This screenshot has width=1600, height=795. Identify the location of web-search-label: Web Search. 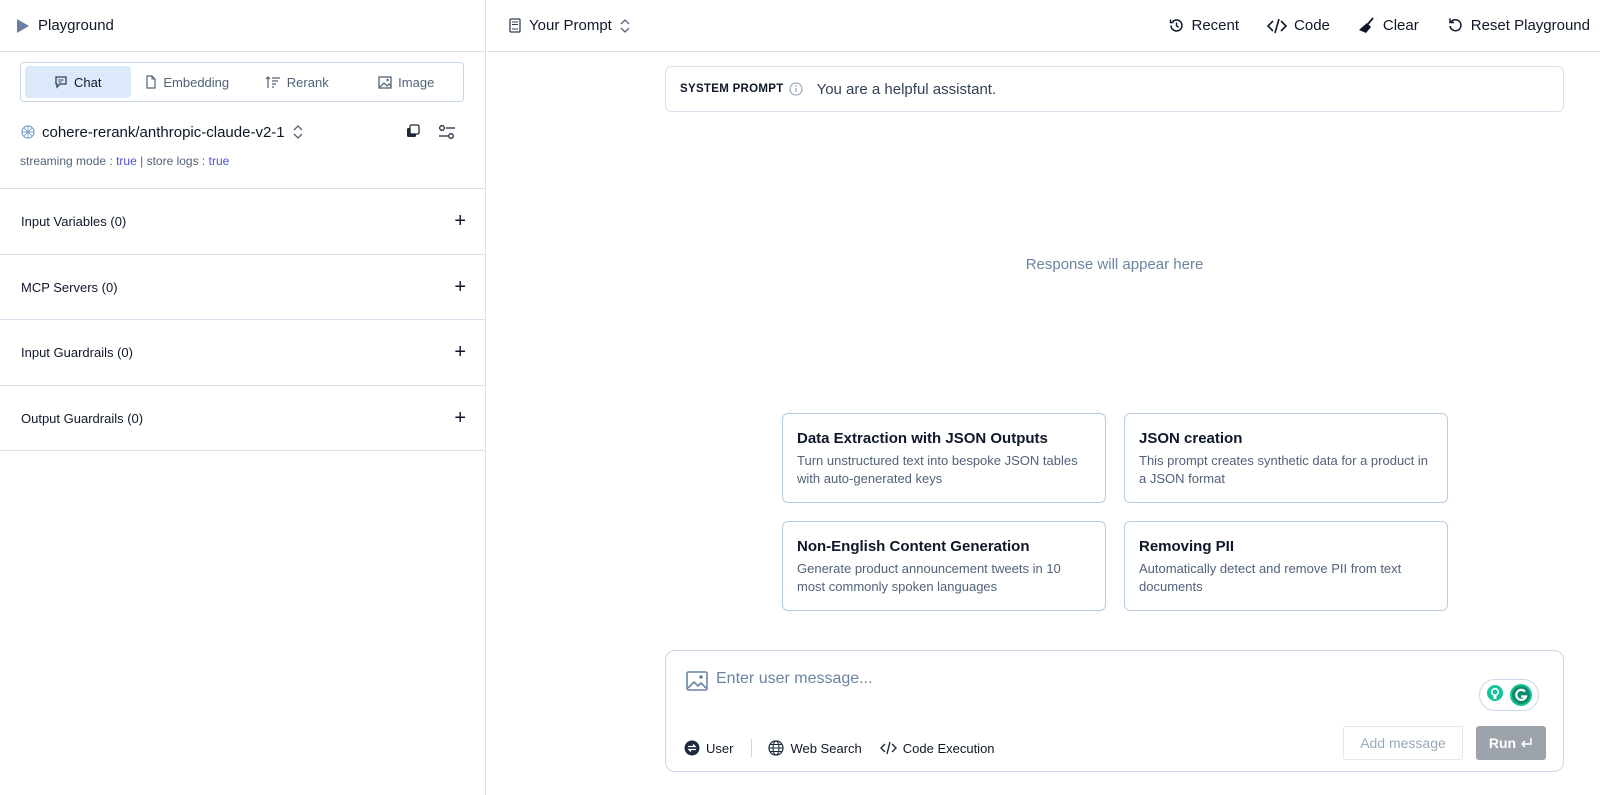
(826, 748).